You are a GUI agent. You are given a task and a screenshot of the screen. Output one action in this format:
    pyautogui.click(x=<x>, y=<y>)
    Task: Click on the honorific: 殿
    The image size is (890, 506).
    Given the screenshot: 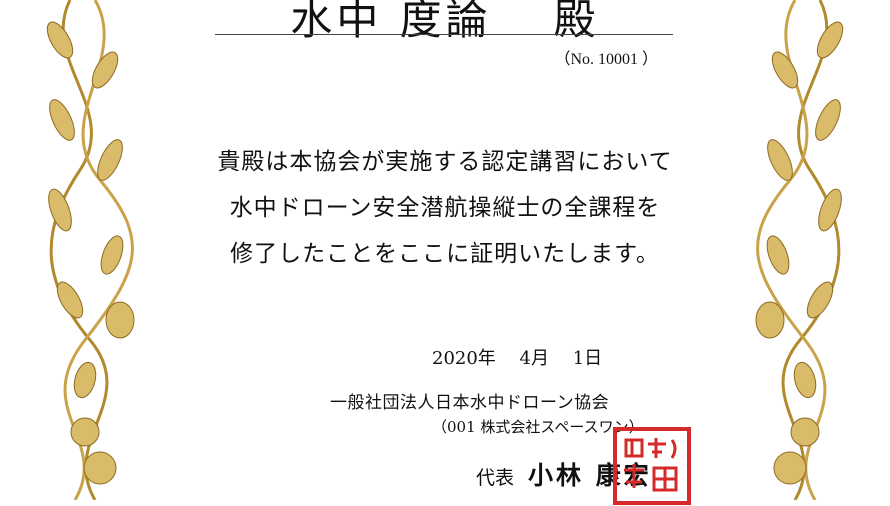 What is the action you would take?
    pyautogui.click(x=576, y=22)
    